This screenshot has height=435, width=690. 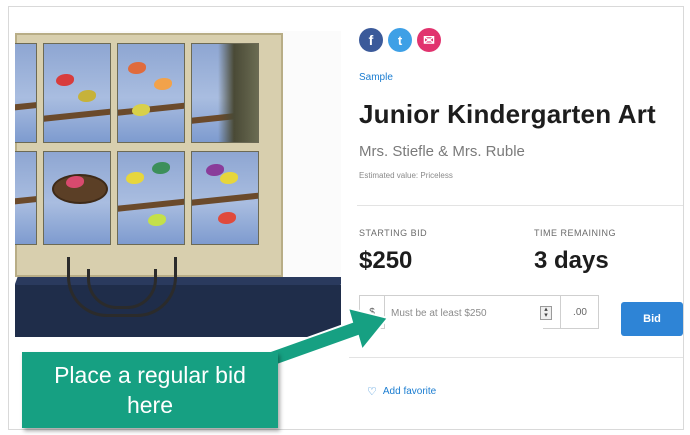 I want to click on estimated-value: Estimated value: Priceless, so click(x=406, y=175).